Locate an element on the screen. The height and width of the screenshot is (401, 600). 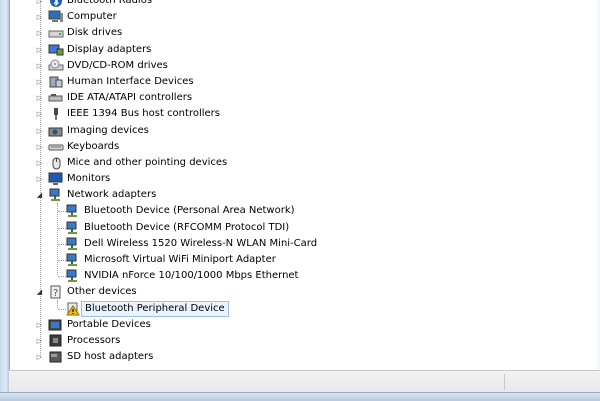
other-devices-icon: ? is located at coordinates (56, 292).